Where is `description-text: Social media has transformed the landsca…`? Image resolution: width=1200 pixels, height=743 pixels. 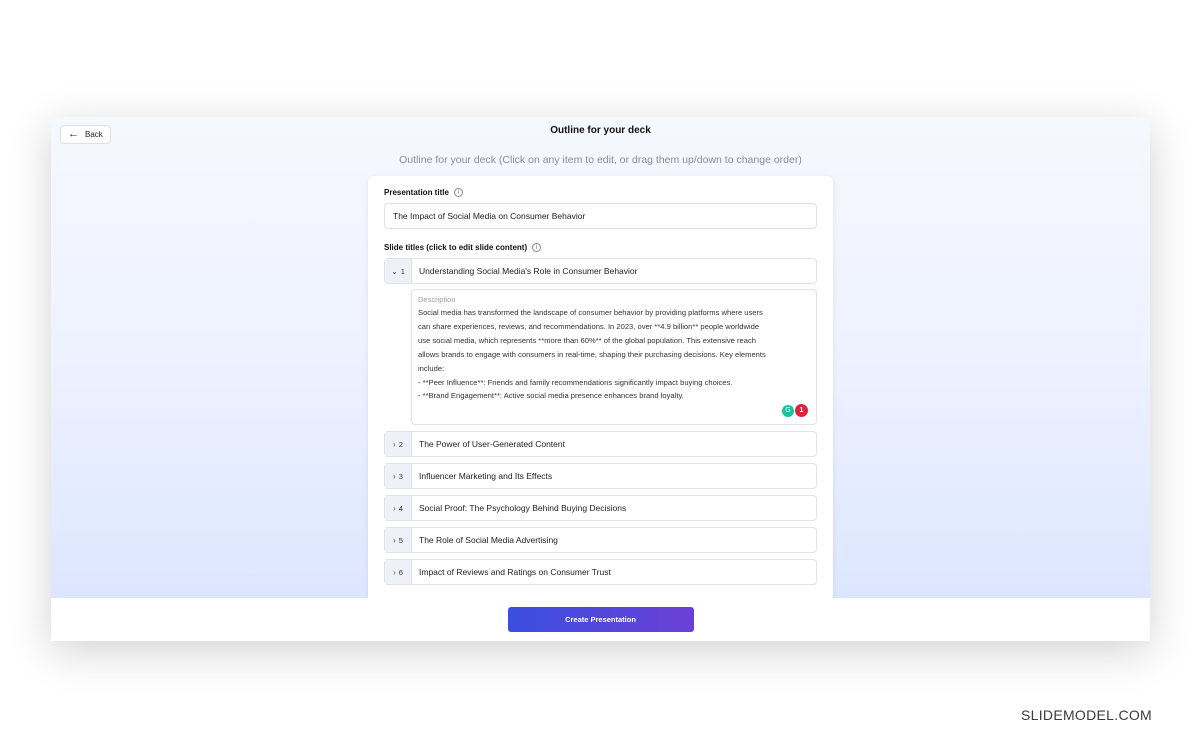
description-text: Social media has transformed the landsca… is located at coordinates (614, 354).